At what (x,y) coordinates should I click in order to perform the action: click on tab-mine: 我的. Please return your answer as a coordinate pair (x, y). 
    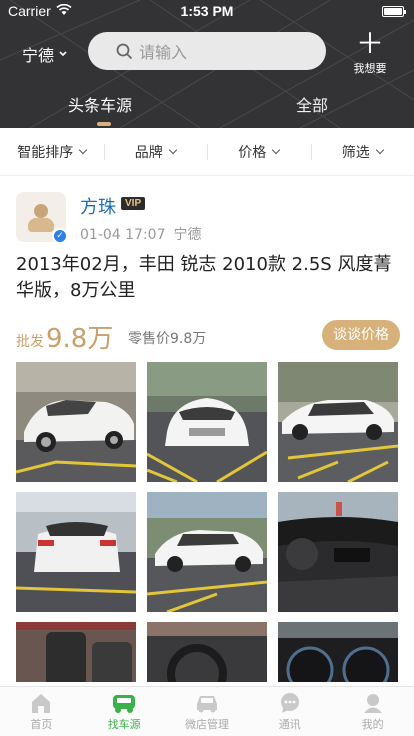
    Looking at the image, I should click on (372, 711).